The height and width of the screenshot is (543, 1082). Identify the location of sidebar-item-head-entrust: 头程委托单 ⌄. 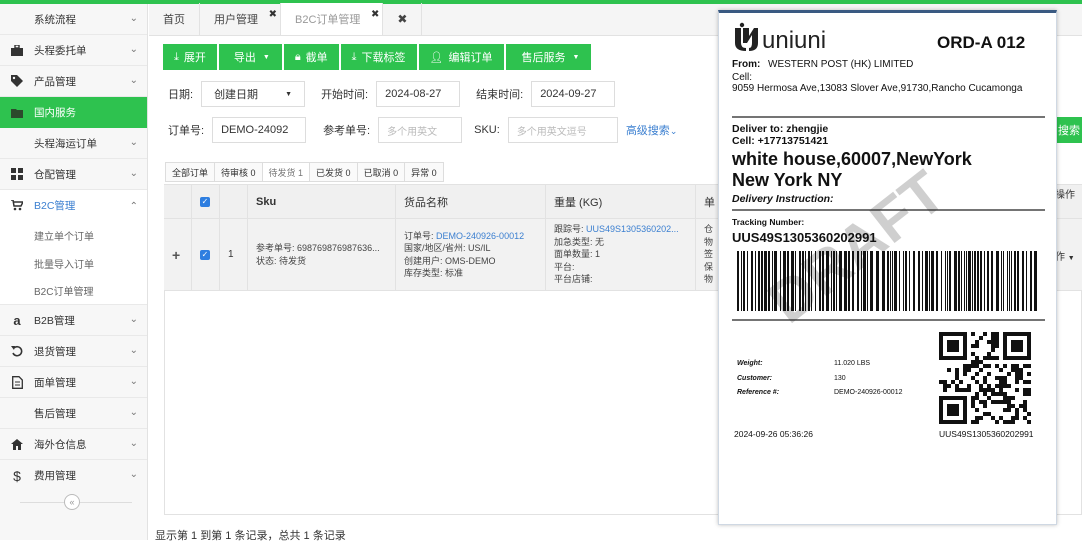
(73, 50).